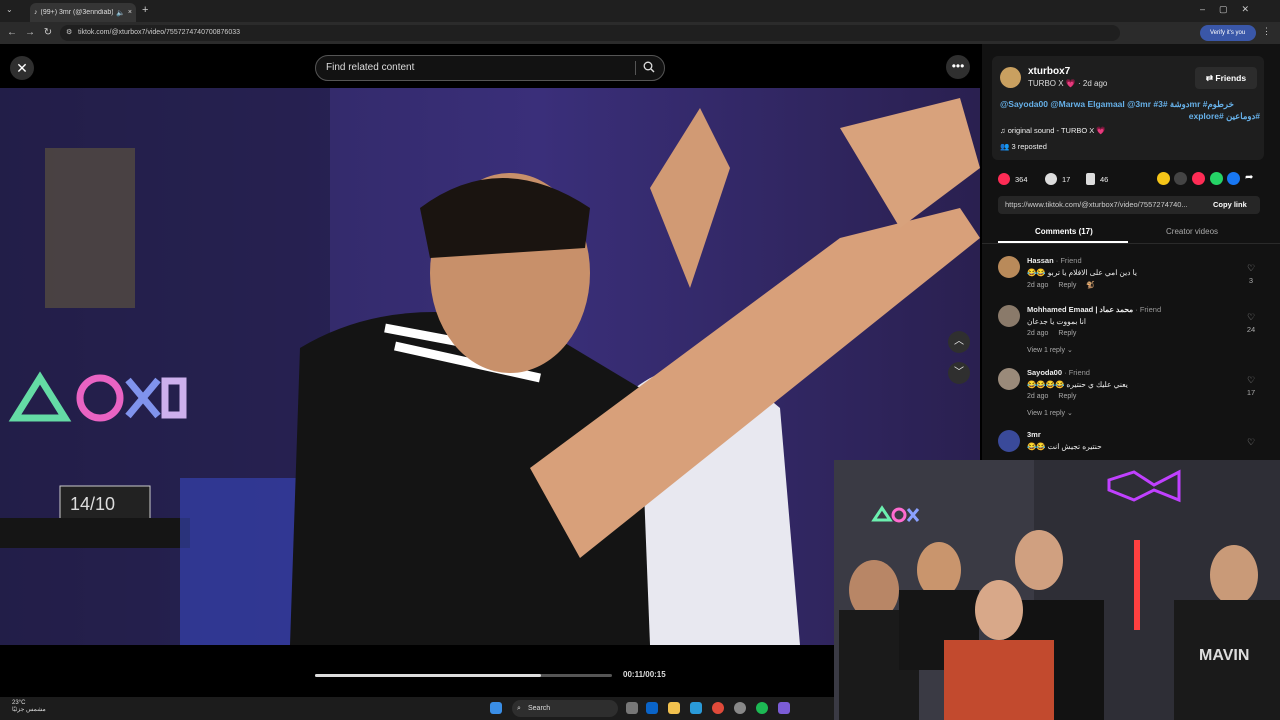 The width and height of the screenshot is (1280, 720). Describe the element at coordinates (1163, 178) in the screenshot. I see `share-repost-icon` at that location.